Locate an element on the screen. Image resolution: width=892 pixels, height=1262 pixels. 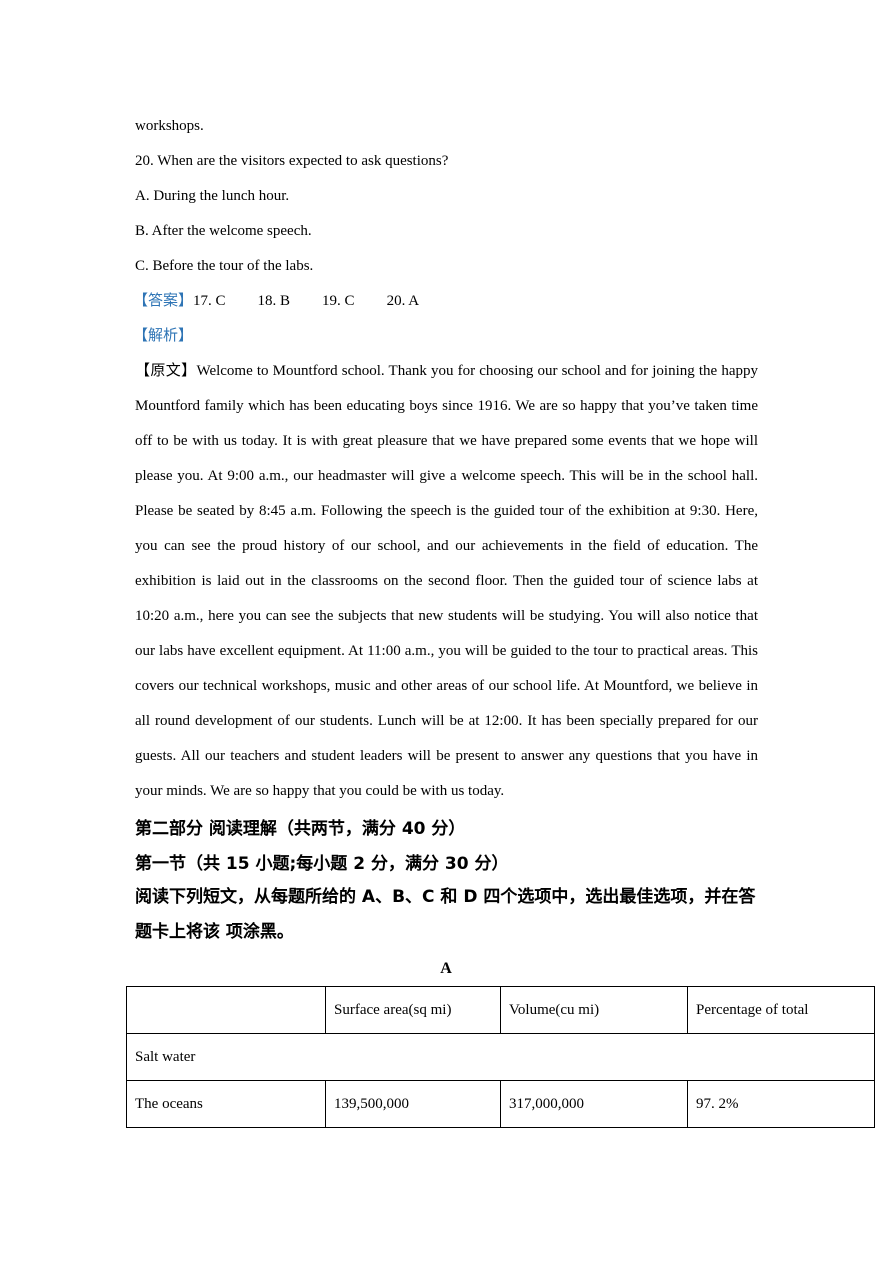
answer-line: 【答案】17. C 18. B 19. C 20. A is located at coordinates (276, 301).